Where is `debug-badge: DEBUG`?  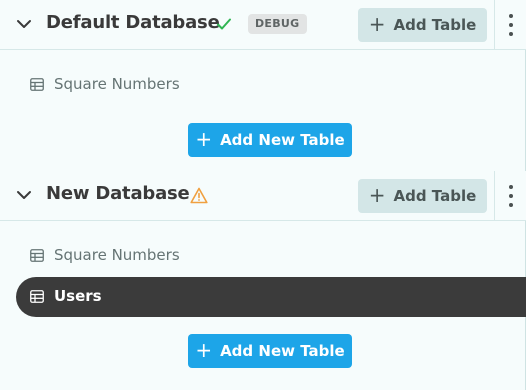
debug-badge: DEBUG is located at coordinates (277, 24).